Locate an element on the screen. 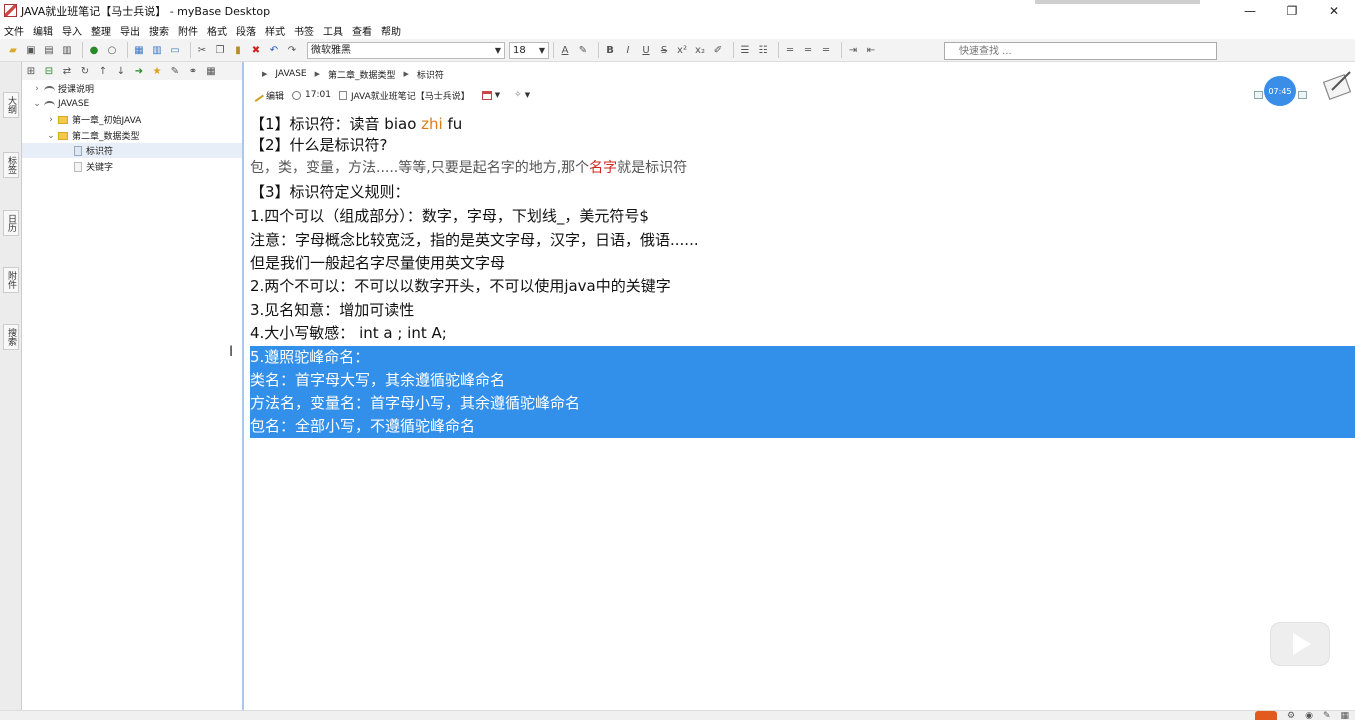  cut-icon: ✂ is located at coordinates (202, 50).